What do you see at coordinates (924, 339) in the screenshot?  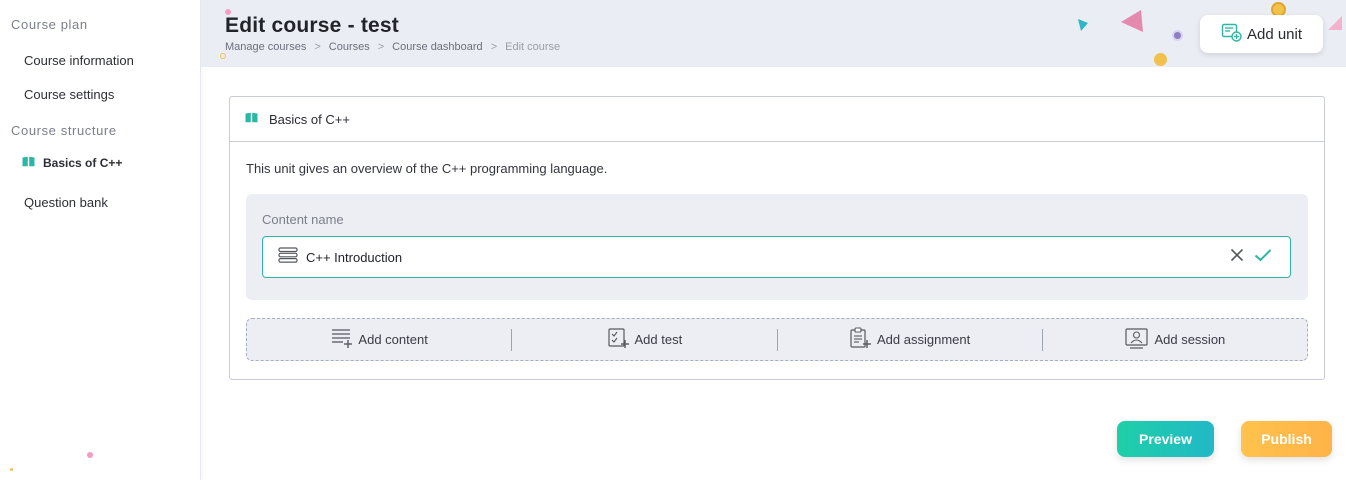 I see `add-assignment-label: Add assignment` at bounding box center [924, 339].